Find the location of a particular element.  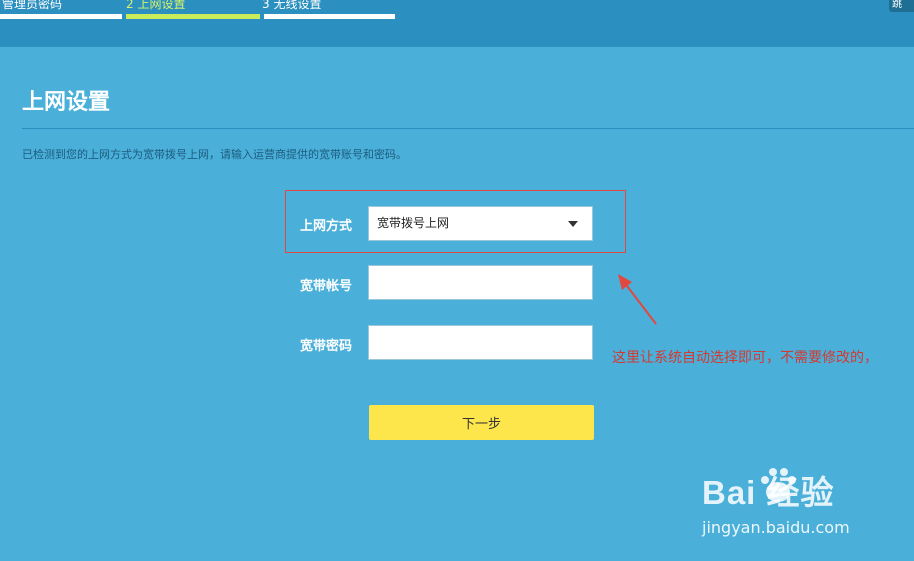

broadband-password-input is located at coordinates (480, 342).